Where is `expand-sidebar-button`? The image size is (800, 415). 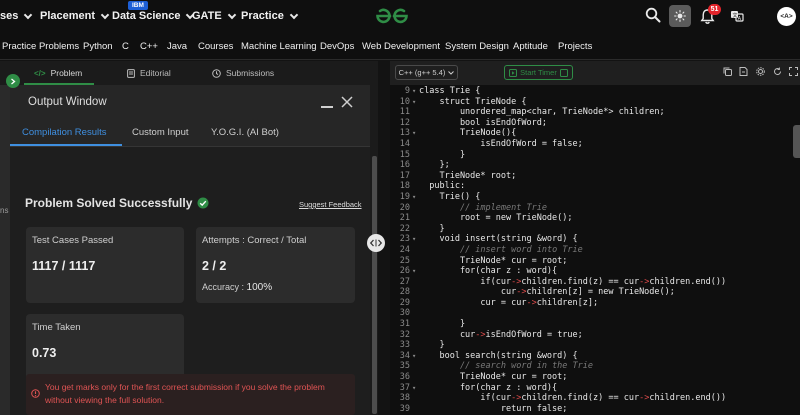 expand-sidebar-button is located at coordinates (13, 81).